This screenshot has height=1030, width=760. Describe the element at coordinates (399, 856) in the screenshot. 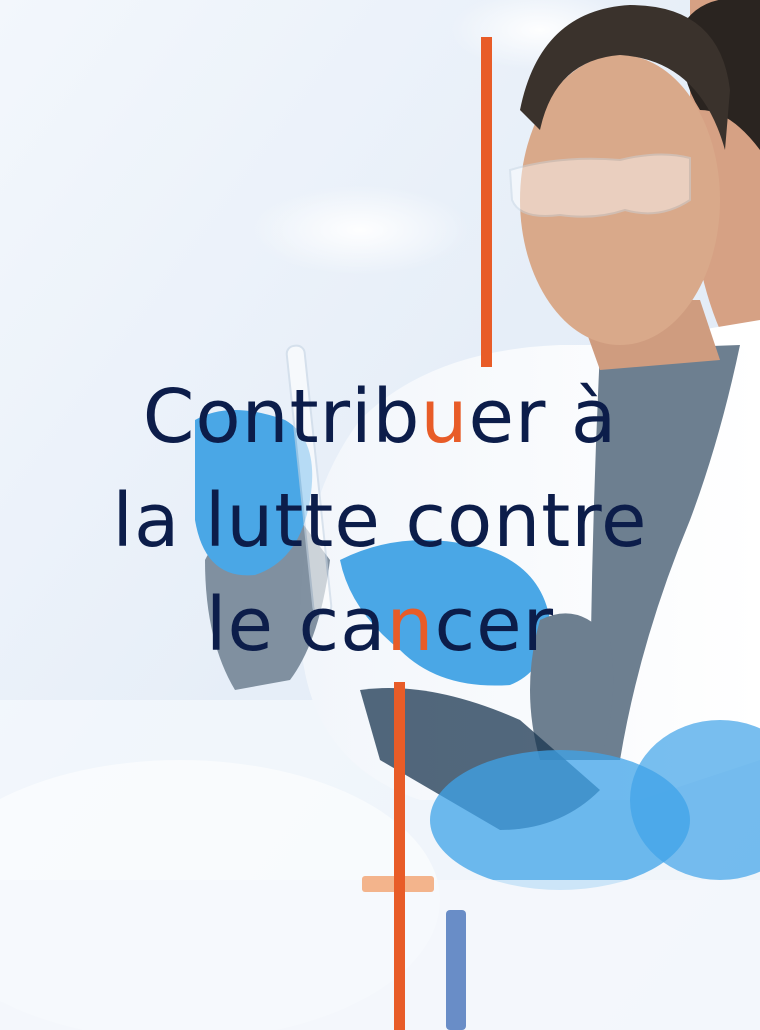

I see `accent-line-bottom` at that location.